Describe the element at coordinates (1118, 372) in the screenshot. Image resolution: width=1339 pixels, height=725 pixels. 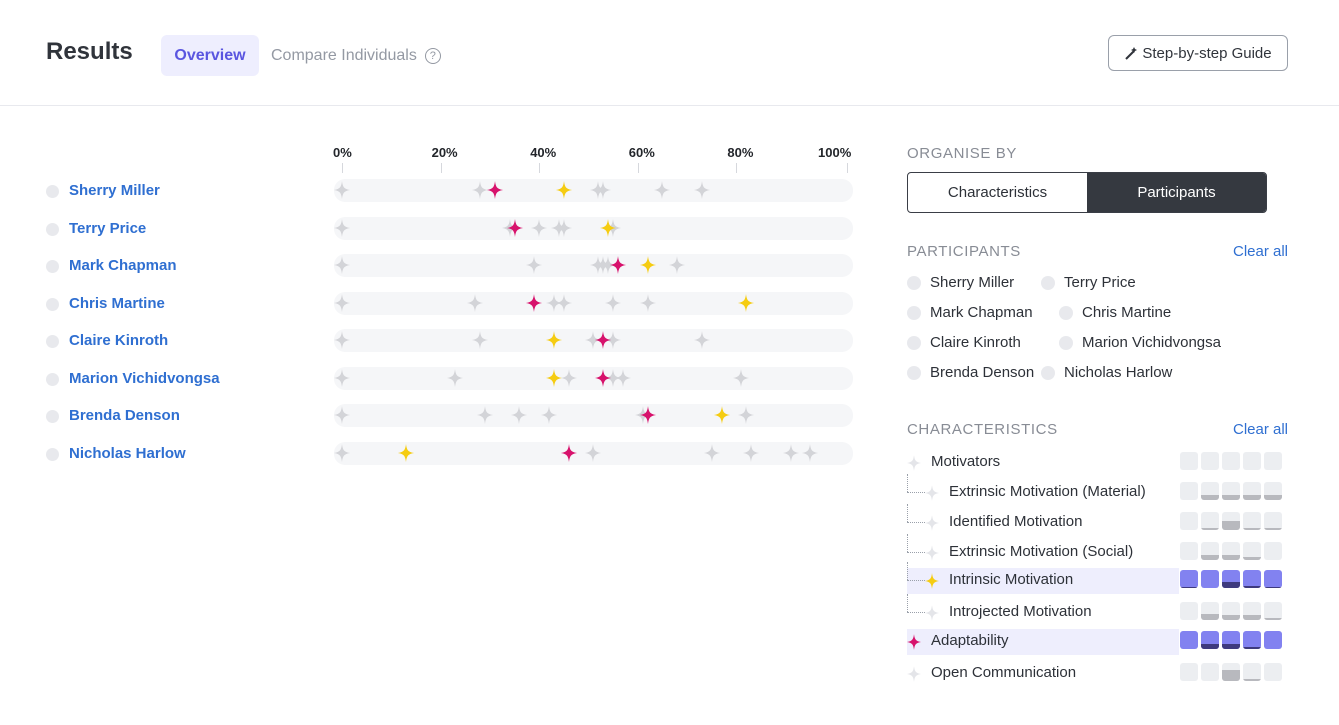
I see `participant-filter-label: Nicholas Harlow` at that location.